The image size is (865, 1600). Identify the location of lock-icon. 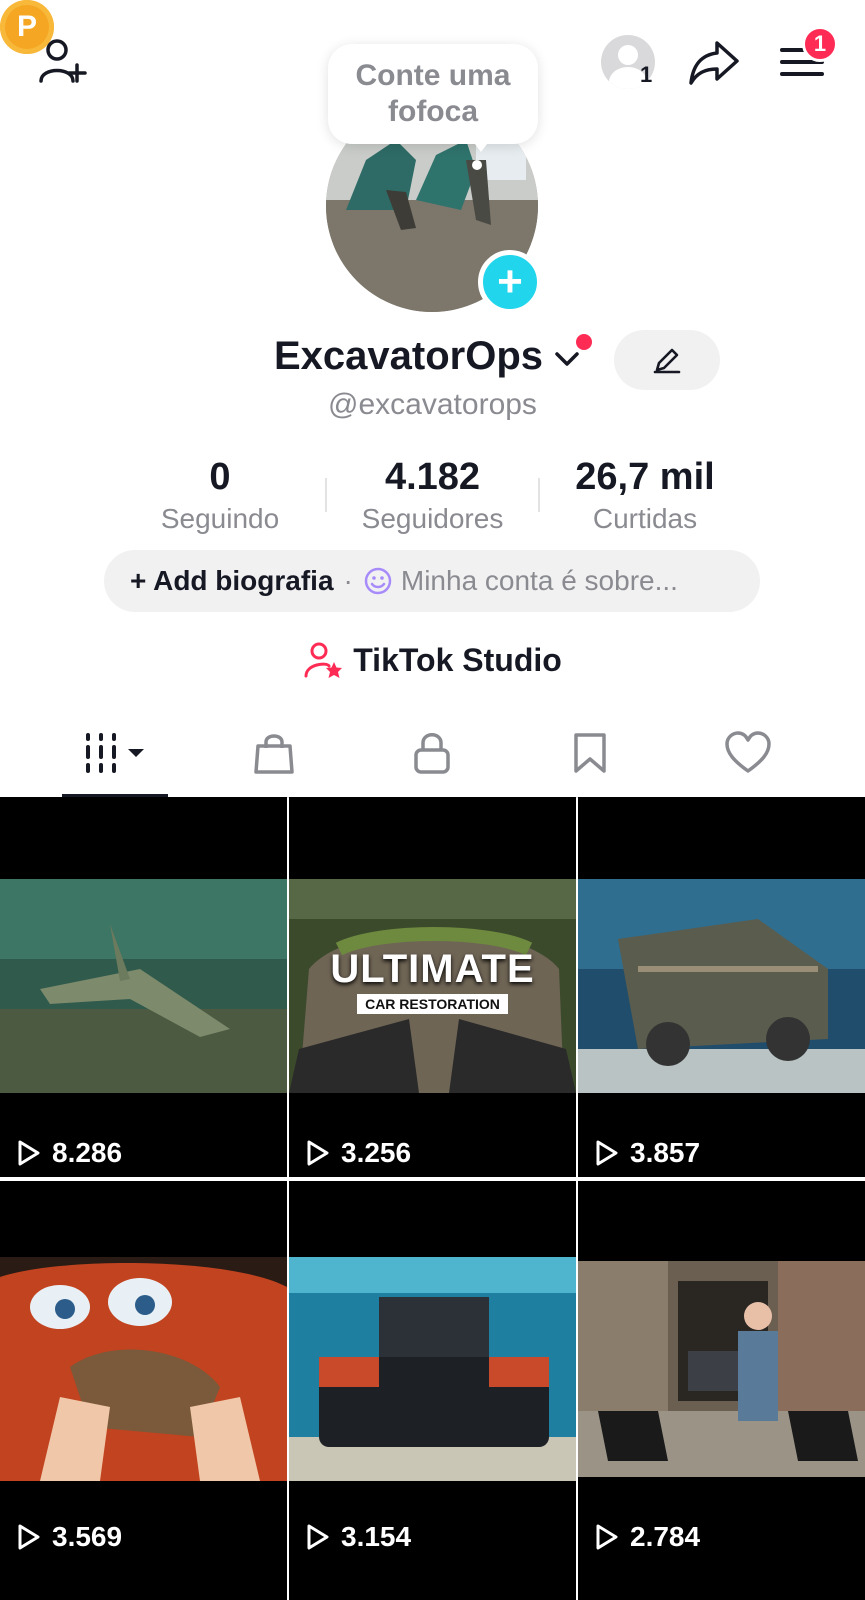
(432, 753).